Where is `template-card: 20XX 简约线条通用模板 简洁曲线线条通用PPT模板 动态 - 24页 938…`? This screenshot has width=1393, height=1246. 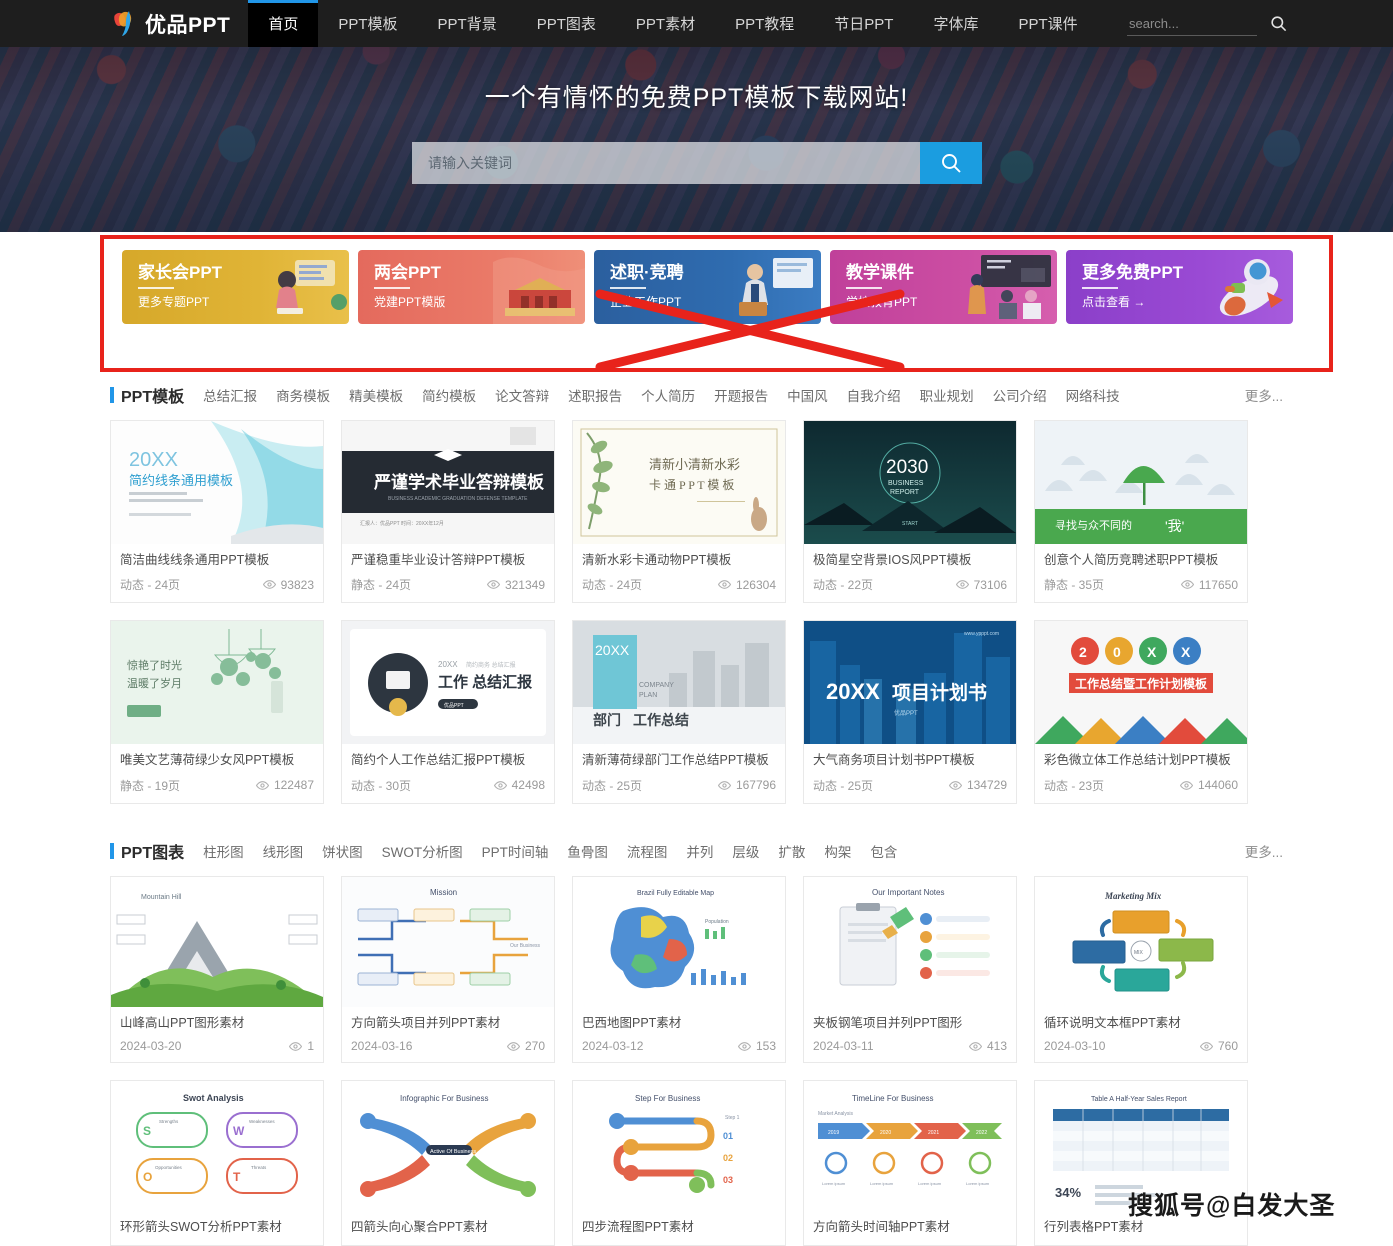
template-card: 20XX 简约线条通用模板 简洁曲线线条通用PPT模板 动态 - 24页 938… is located at coordinates (217, 512).